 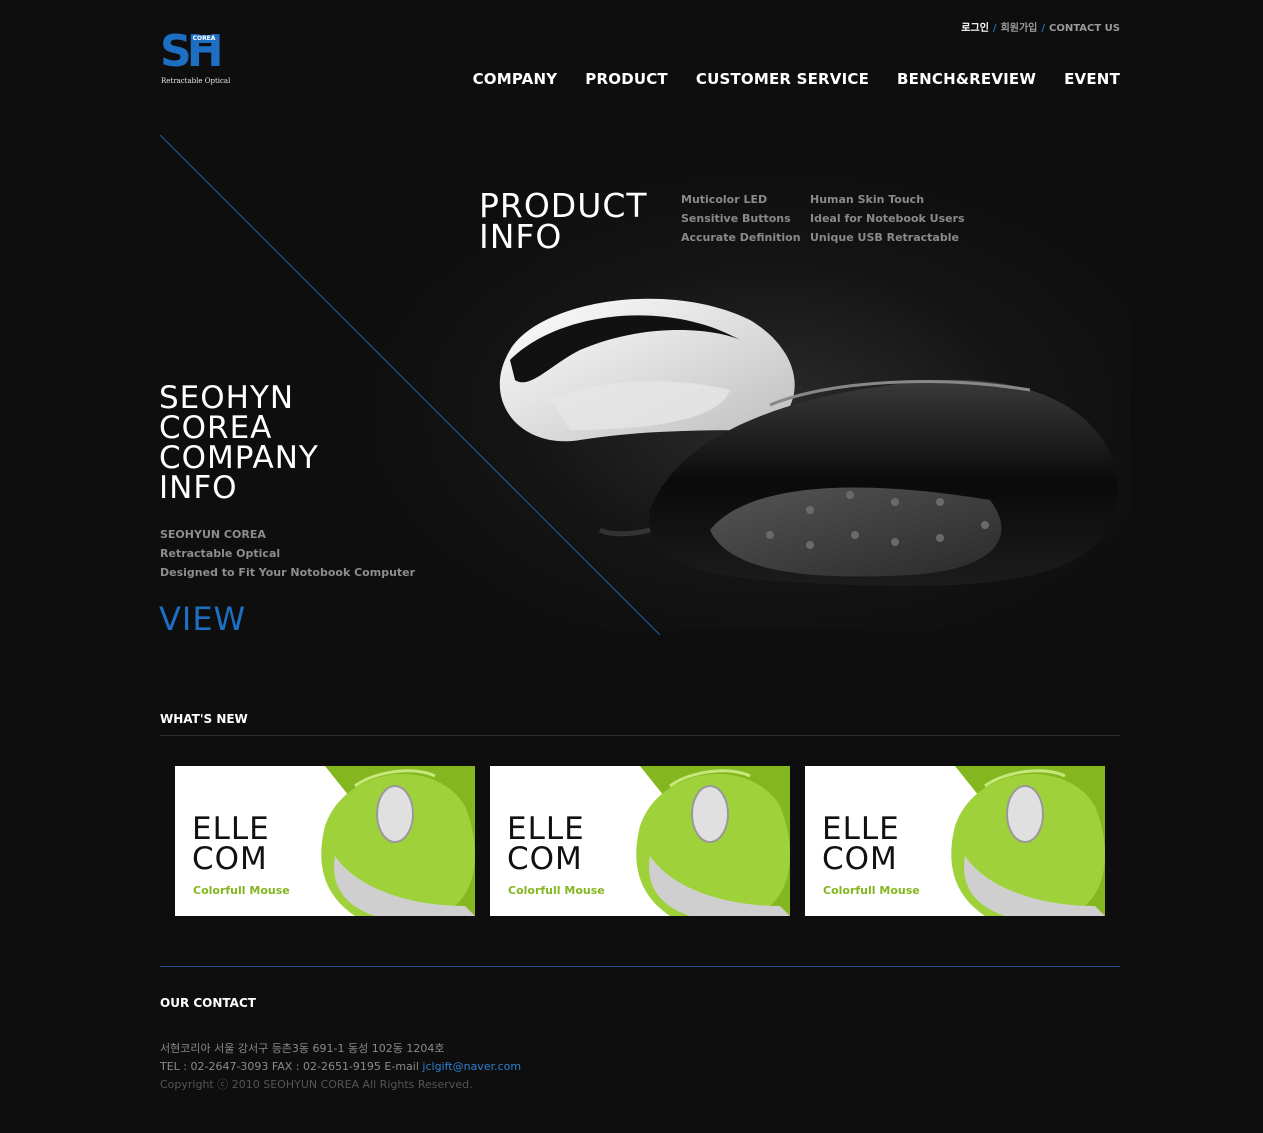 What do you see at coordinates (208, 1003) in the screenshot?
I see `our-contact-title: OUR CONTACT` at bounding box center [208, 1003].